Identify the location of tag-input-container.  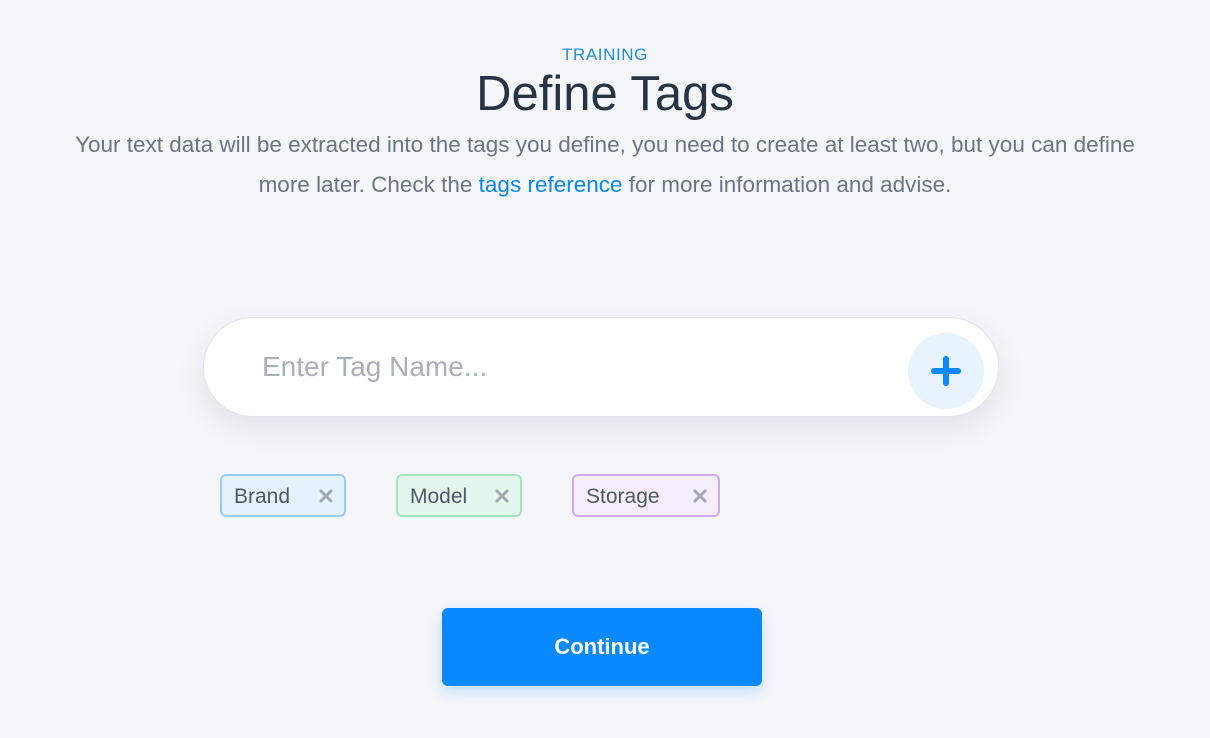
(601, 367).